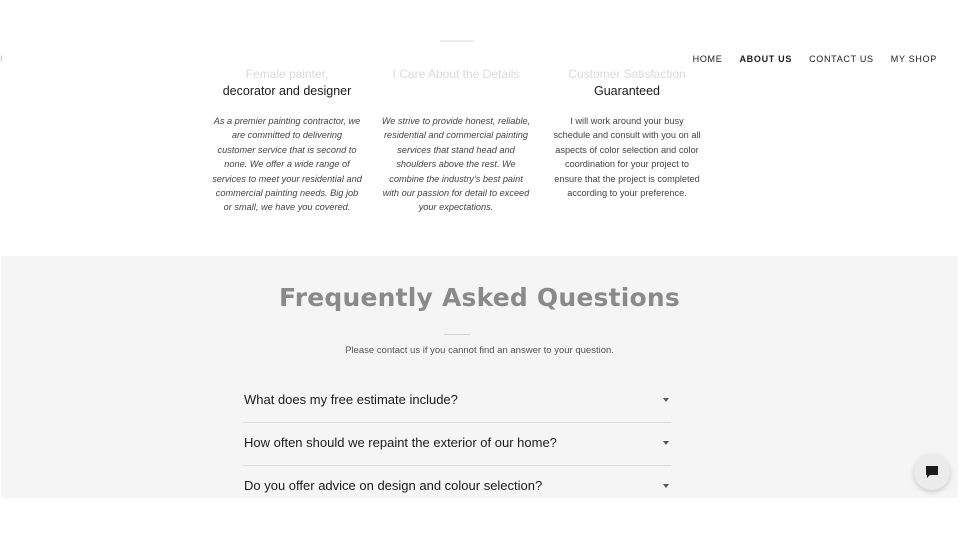 The image size is (960, 540). Describe the element at coordinates (351, 399) in the screenshot. I see `faq-question: What does my free estimate include?` at that location.